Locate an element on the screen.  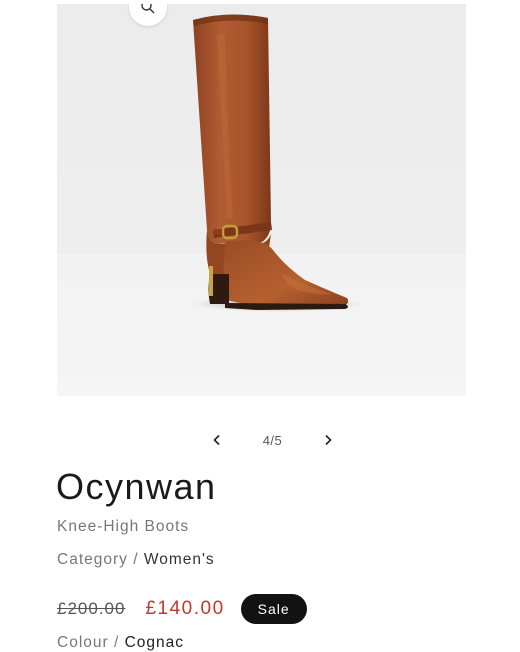
image-counter: 4/5 is located at coordinates (272, 440).